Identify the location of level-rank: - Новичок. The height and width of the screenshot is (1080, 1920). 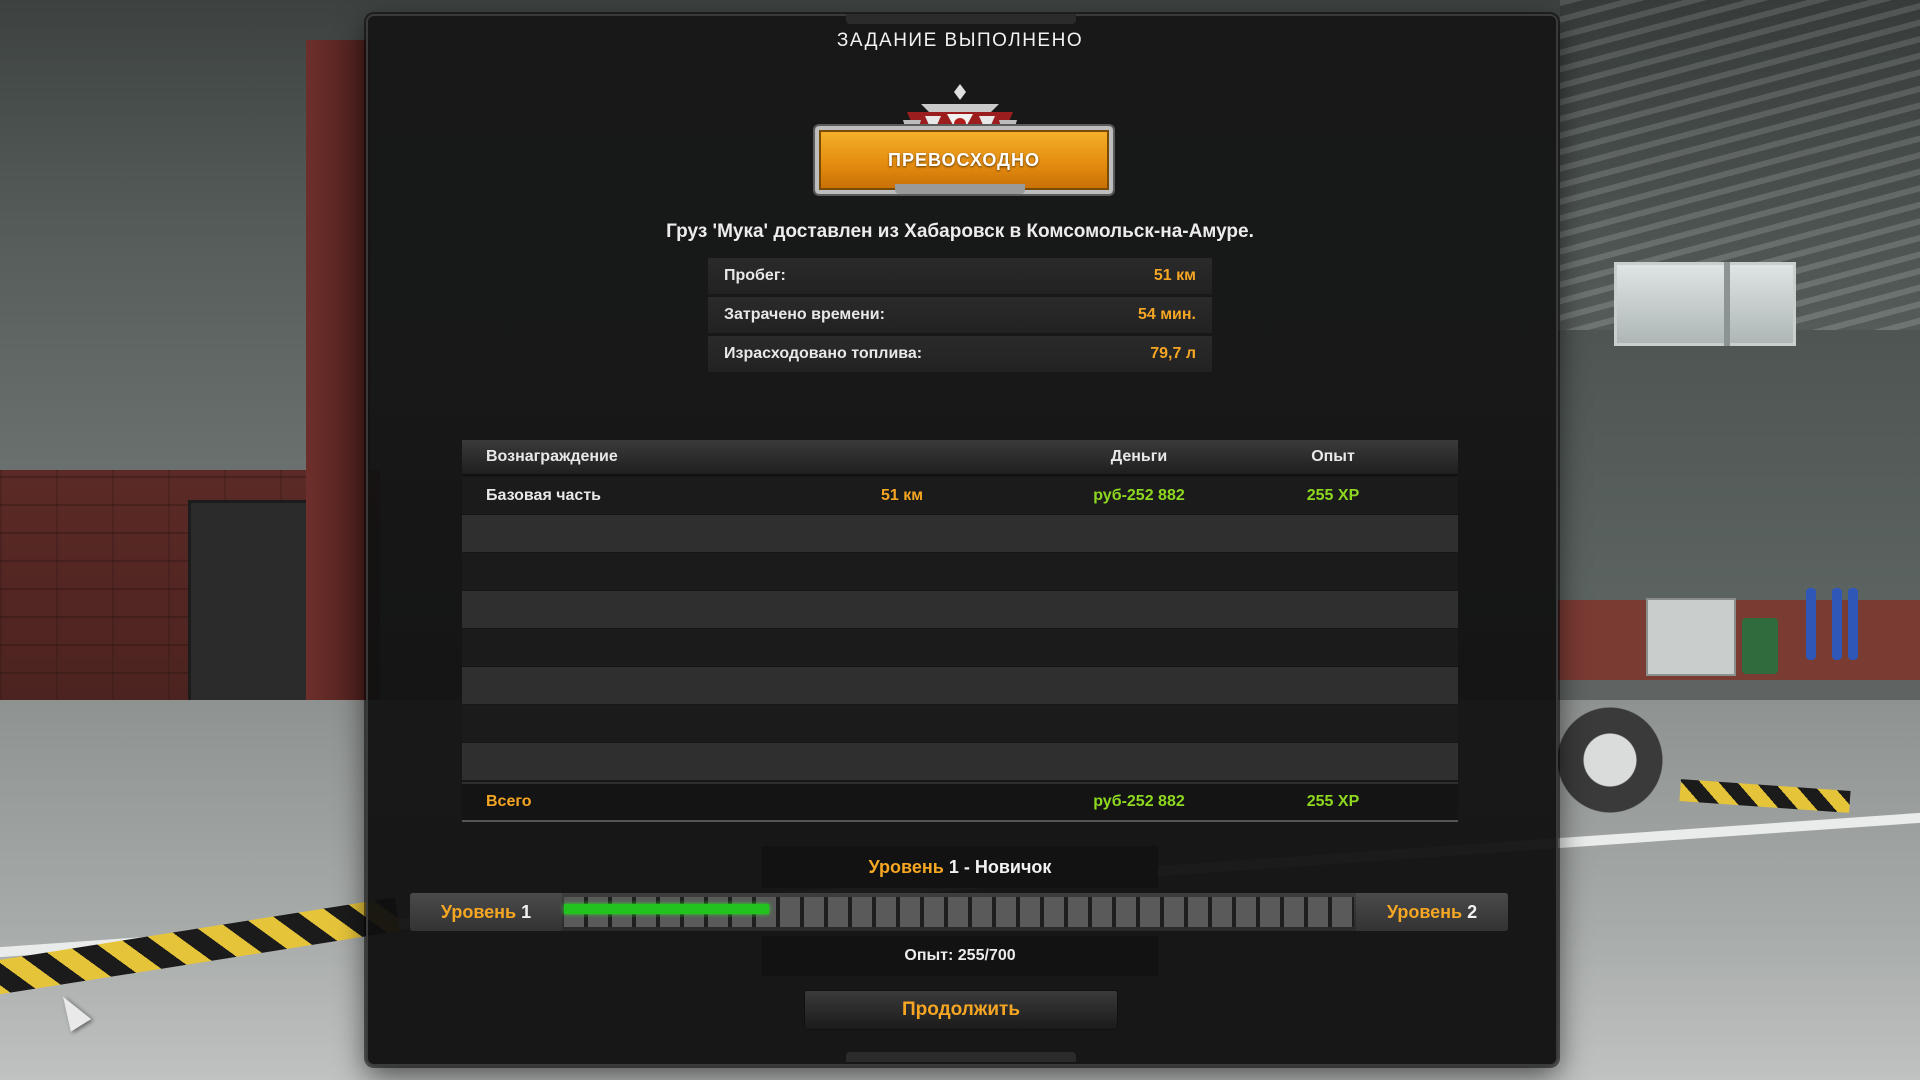
(1005, 867).